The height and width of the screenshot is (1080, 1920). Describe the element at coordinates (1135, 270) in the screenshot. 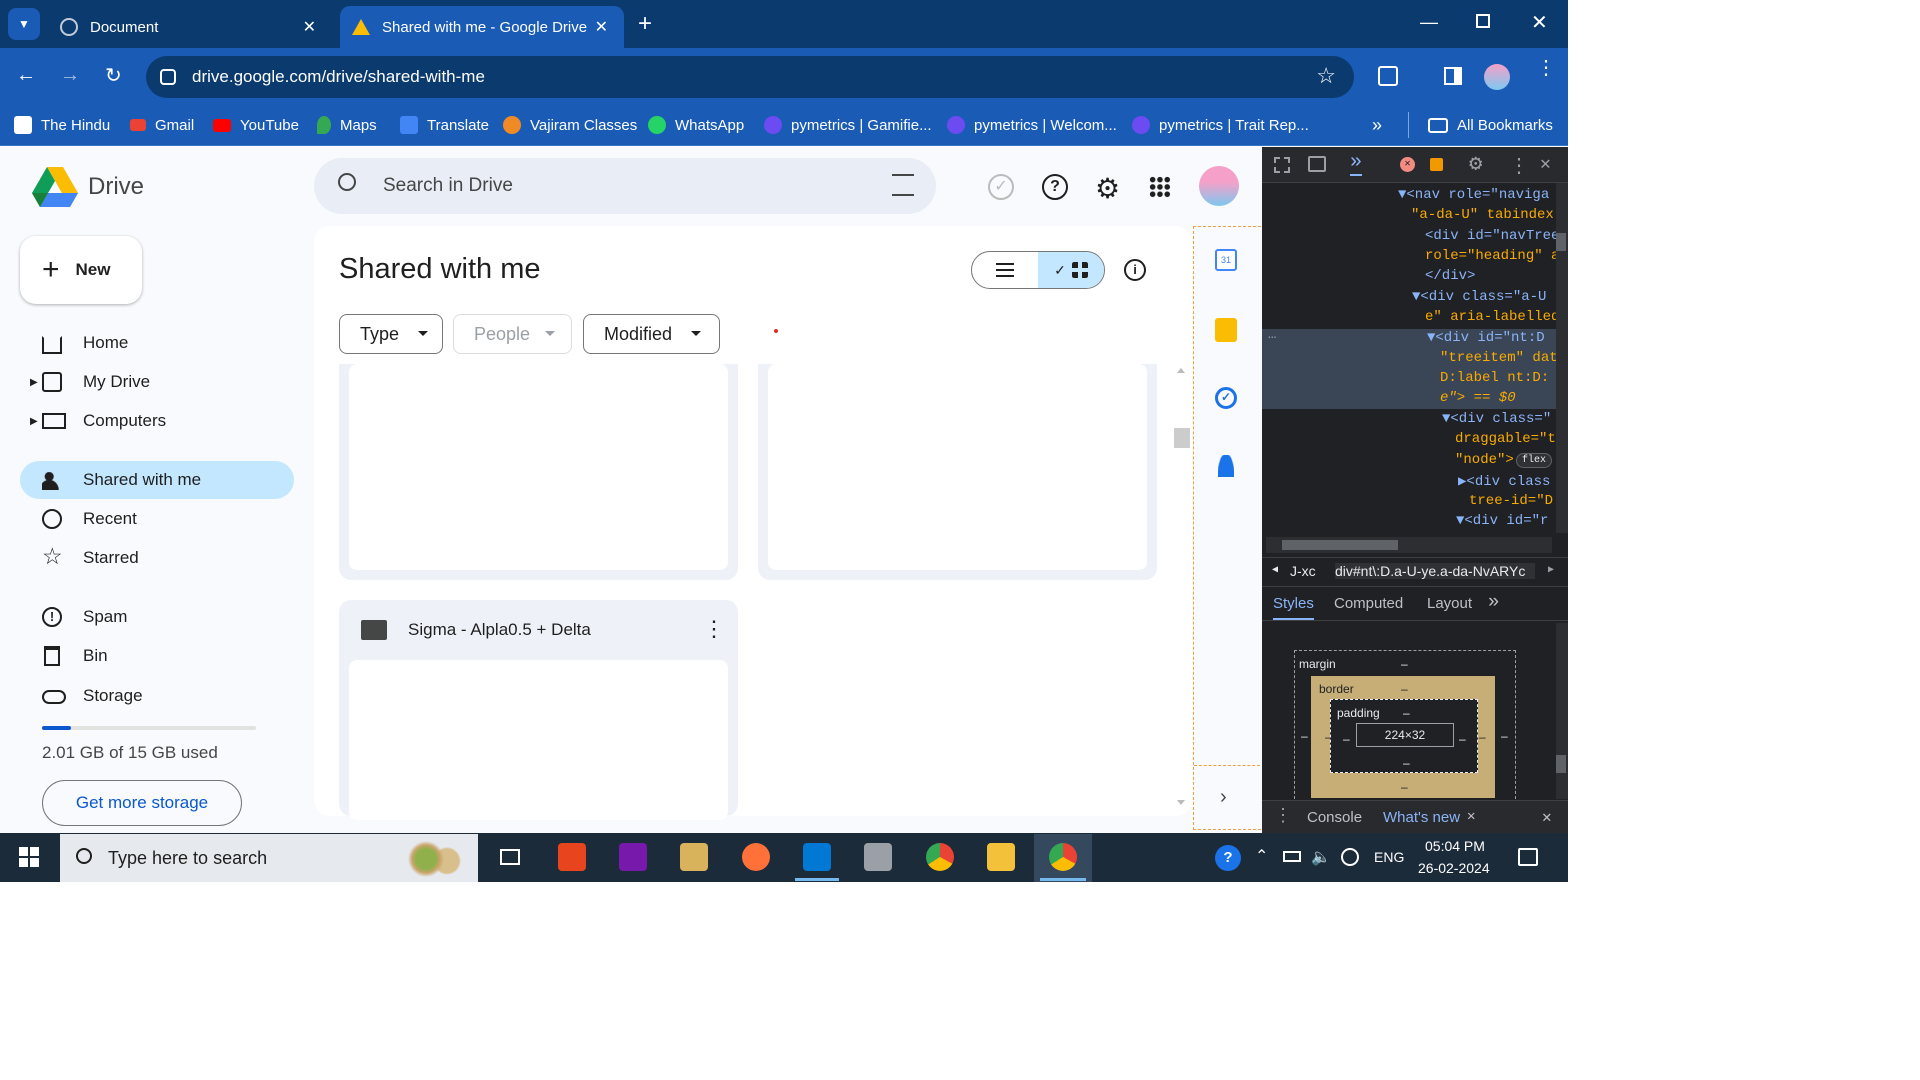

I see `info-icon: i` at that location.